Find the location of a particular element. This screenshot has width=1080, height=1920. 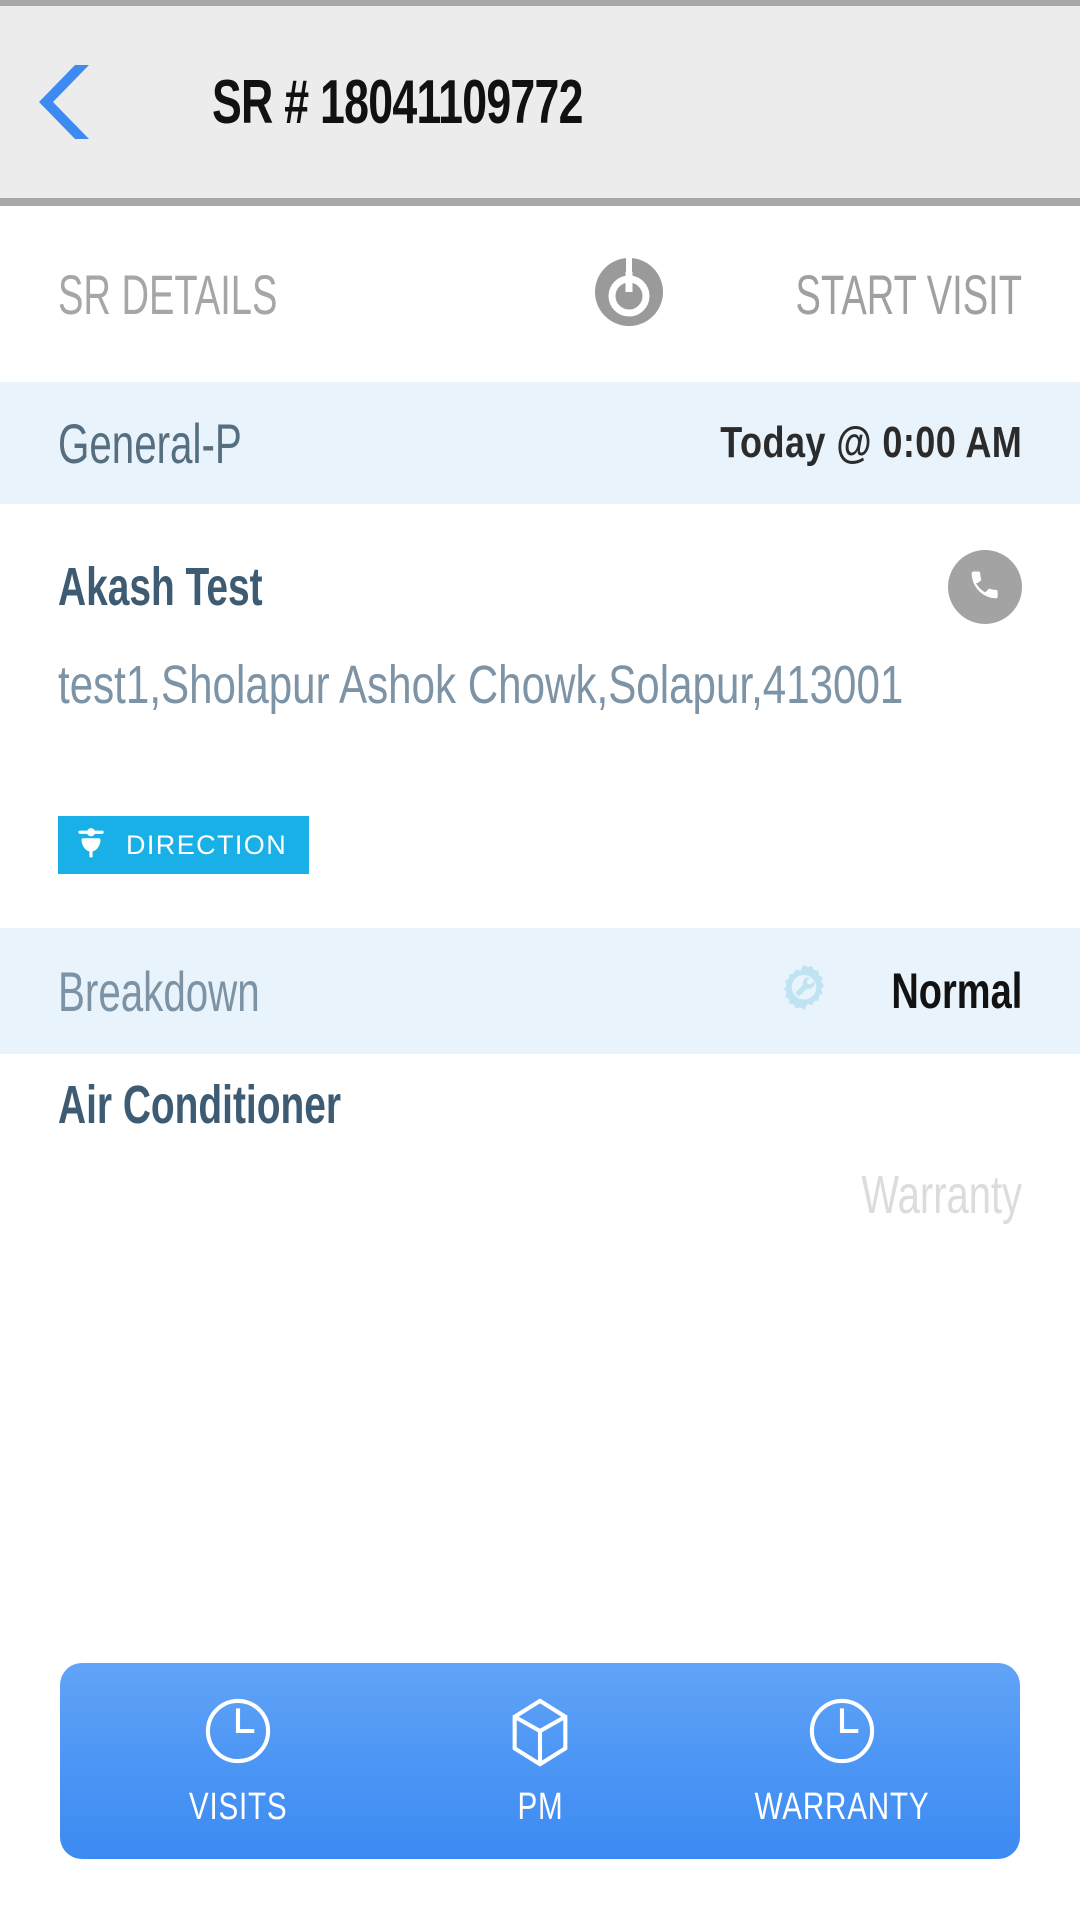

asset-name: Air Conditioner is located at coordinates (199, 1105).